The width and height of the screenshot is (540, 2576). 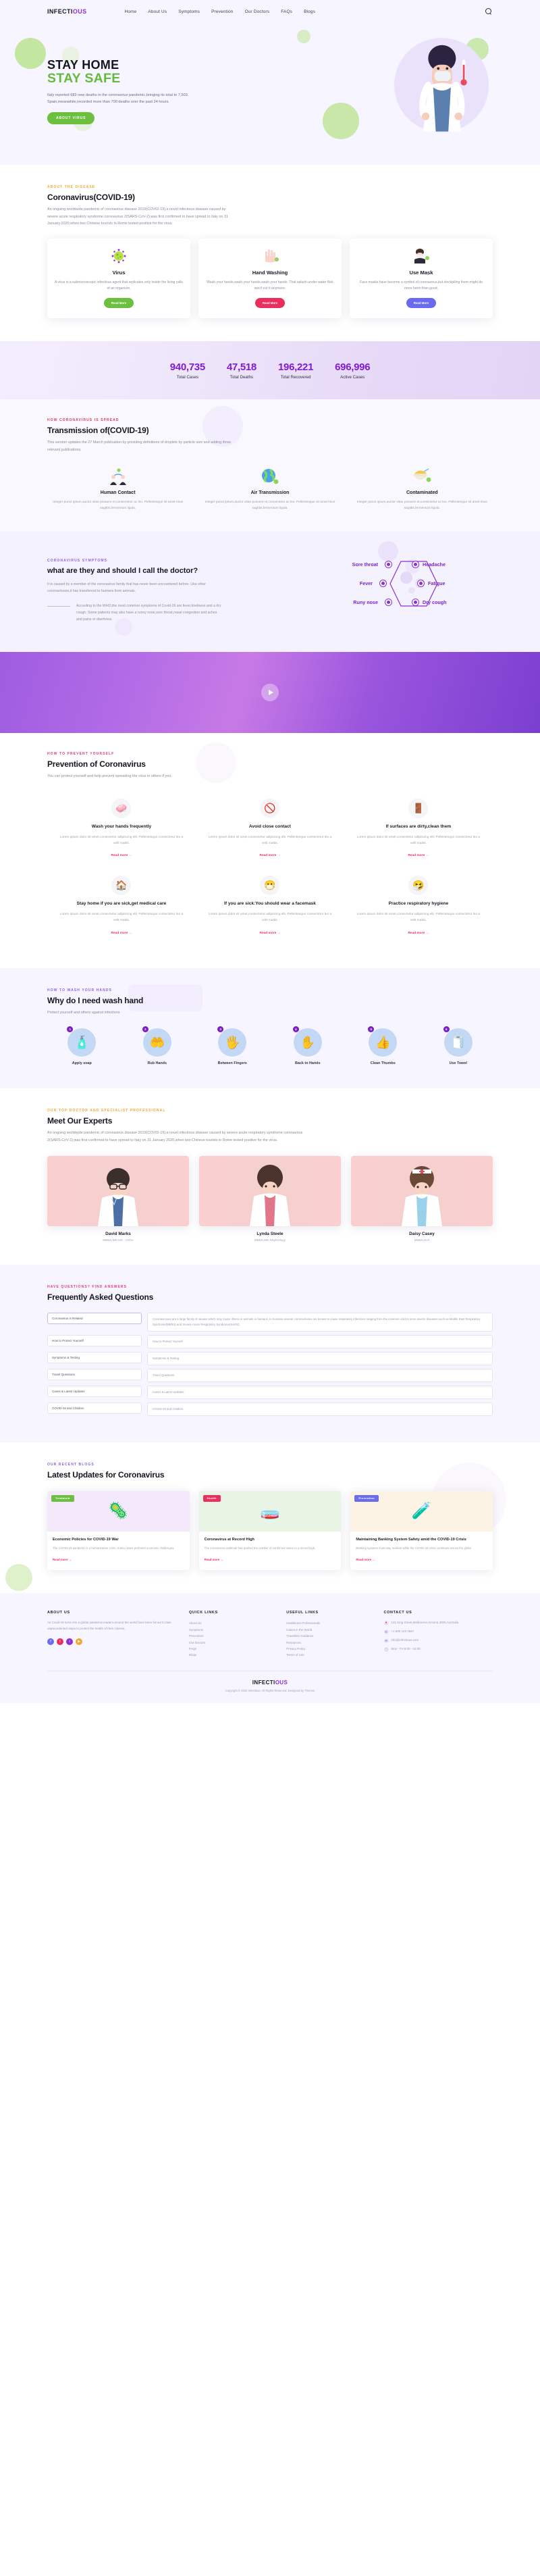 What do you see at coordinates (270, 272) in the screenshot?
I see `about-card-title: Hand Washing` at bounding box center [270, 272].